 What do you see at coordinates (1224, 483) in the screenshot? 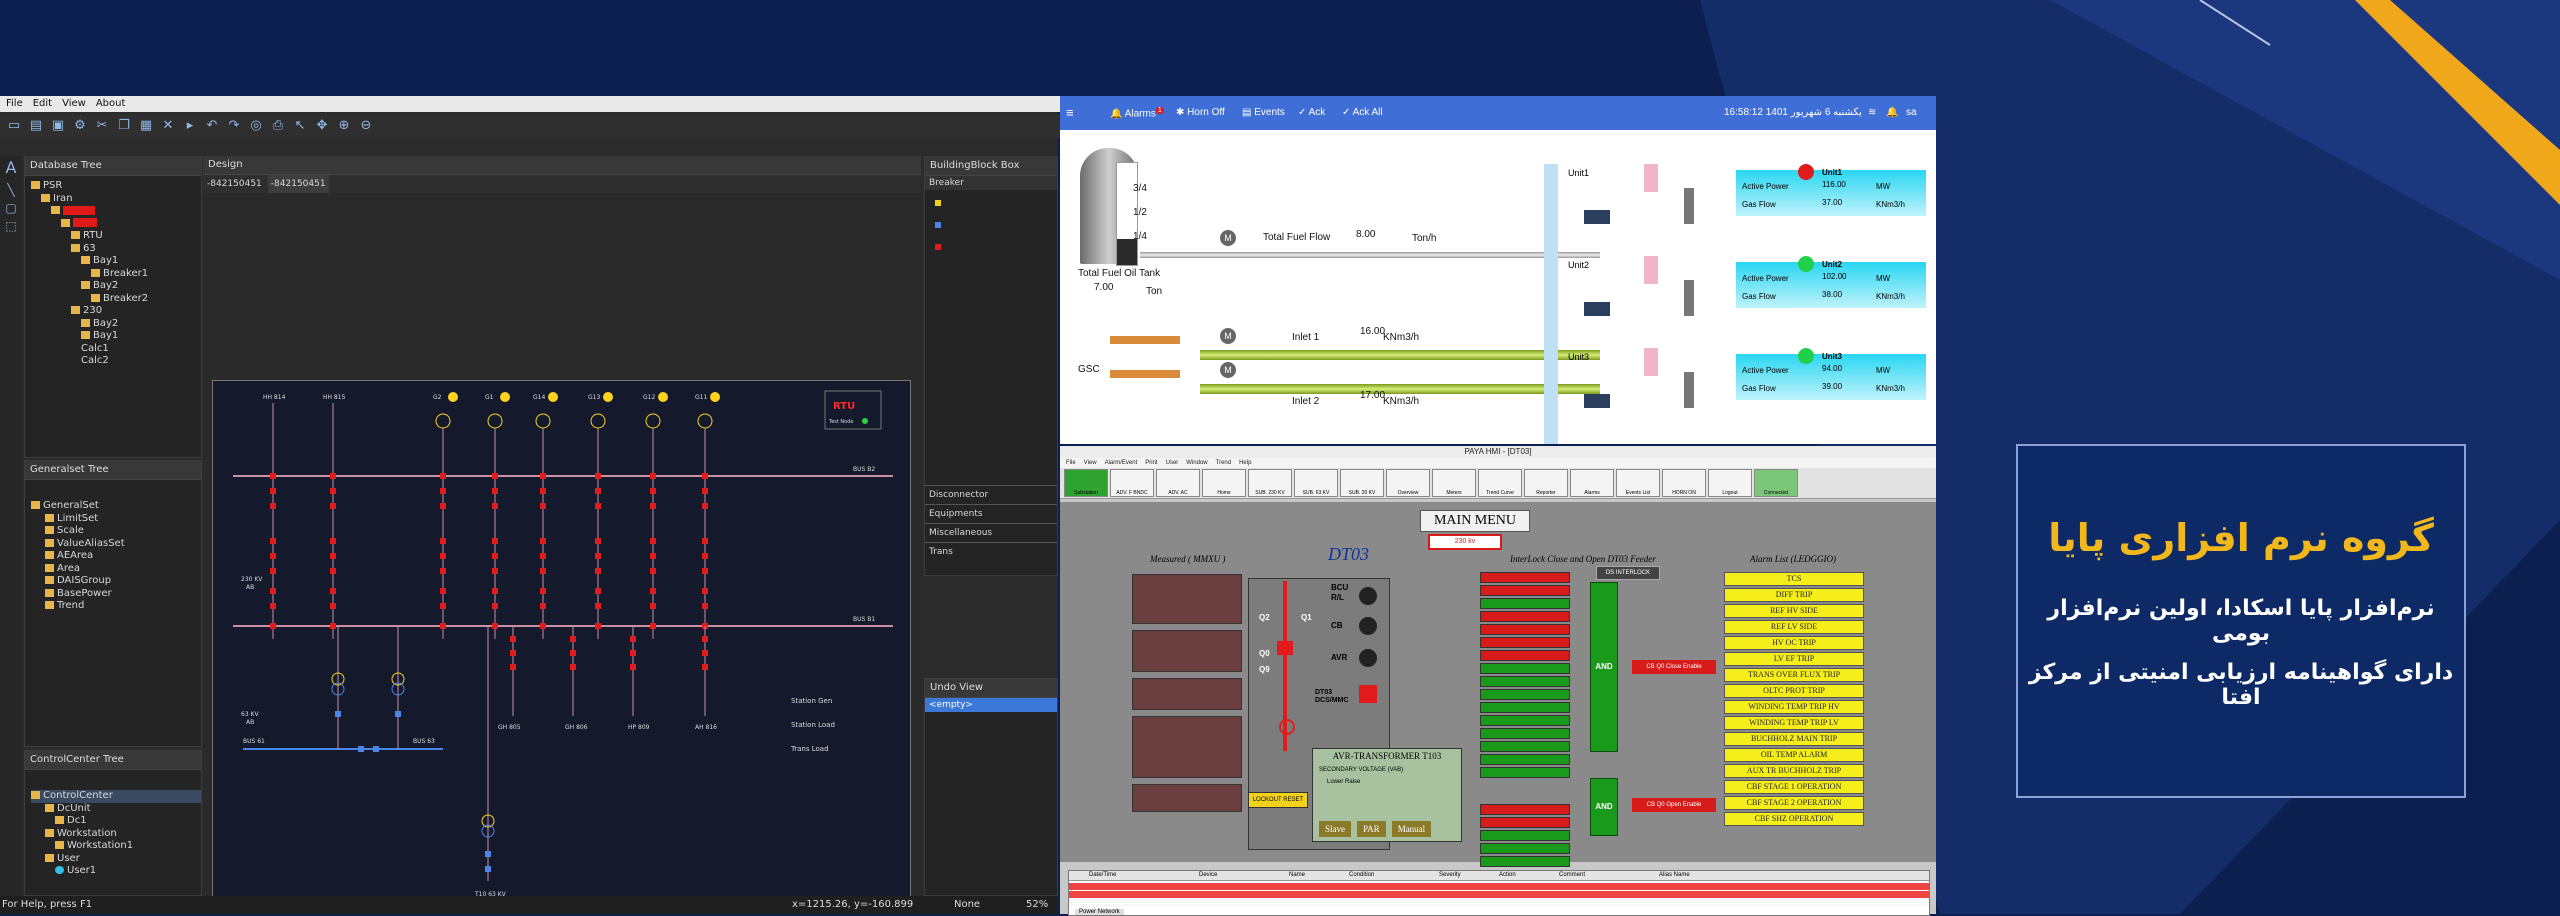
I see `hmi2-toolbar-button: Home` at bounding box center [1224, 483].